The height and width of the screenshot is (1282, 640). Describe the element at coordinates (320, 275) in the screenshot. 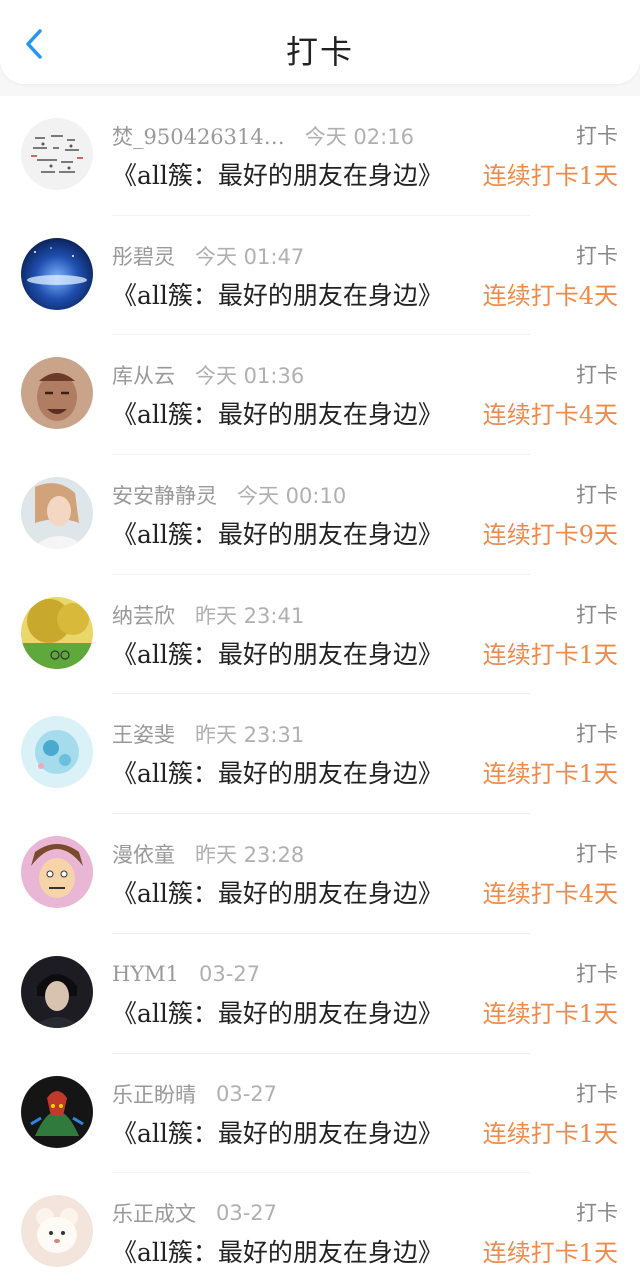

I see `list-item: 彤碧灵 今天 01:47 打卡 《all簇：最好的朋友在身边》 连续打卡4天` at that location.